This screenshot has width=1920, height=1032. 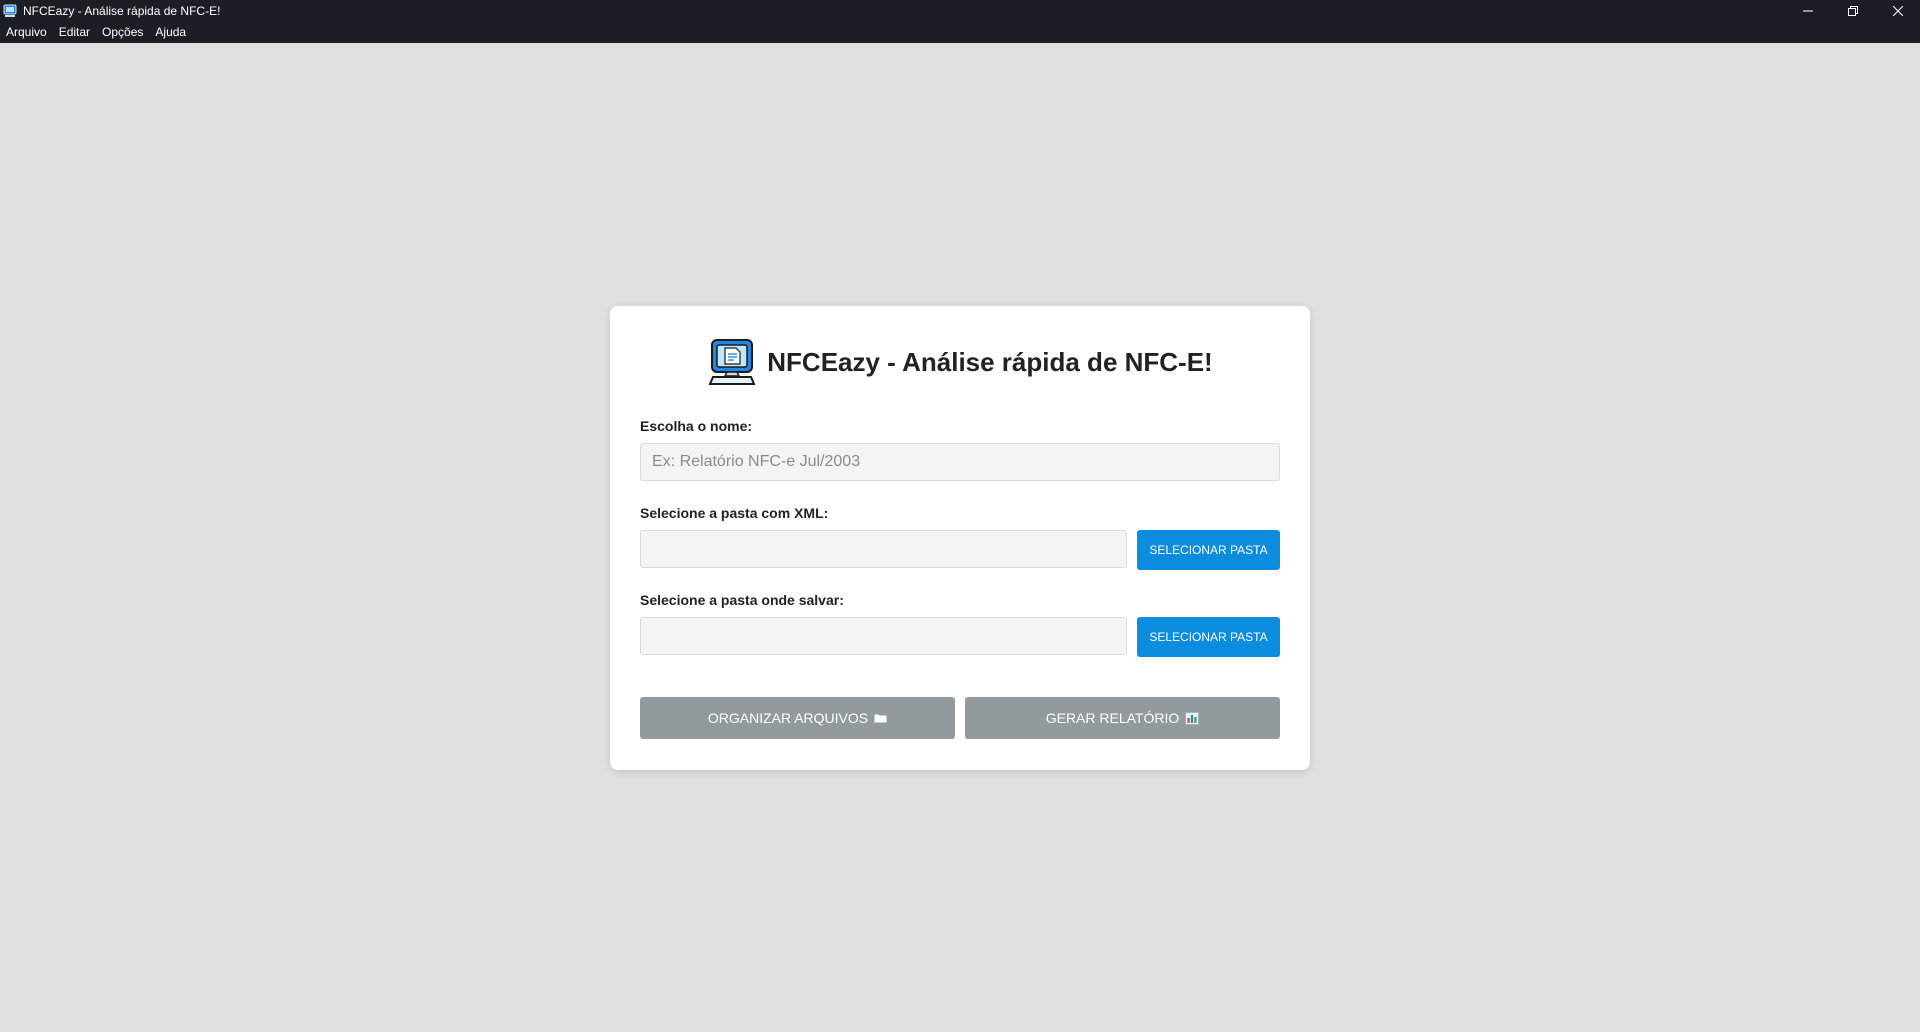 I want to click on close-button, so click(x=1897, y=10).